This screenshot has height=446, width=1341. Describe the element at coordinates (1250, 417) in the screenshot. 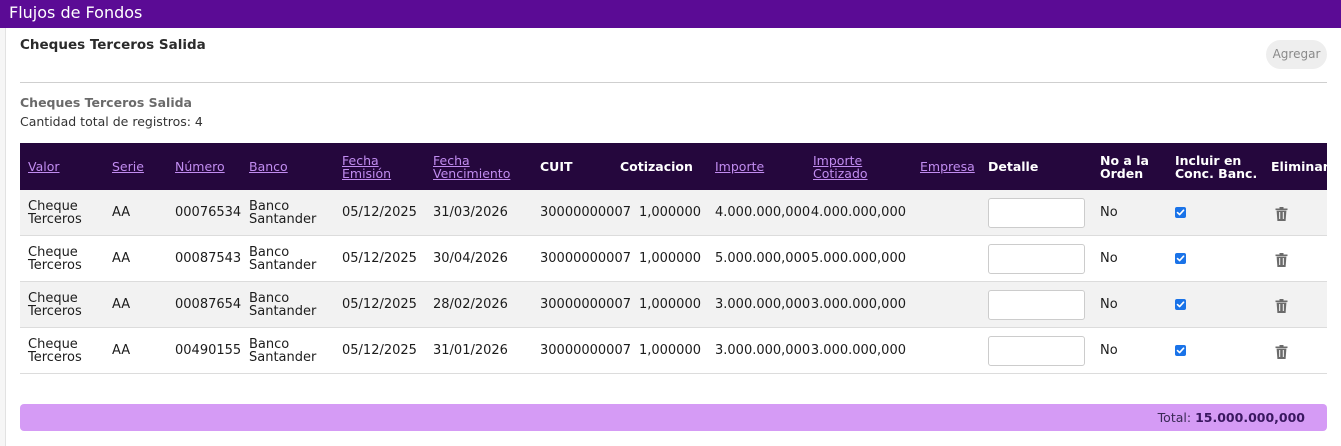

I see `total-value: 15.000.000,000` at that location.